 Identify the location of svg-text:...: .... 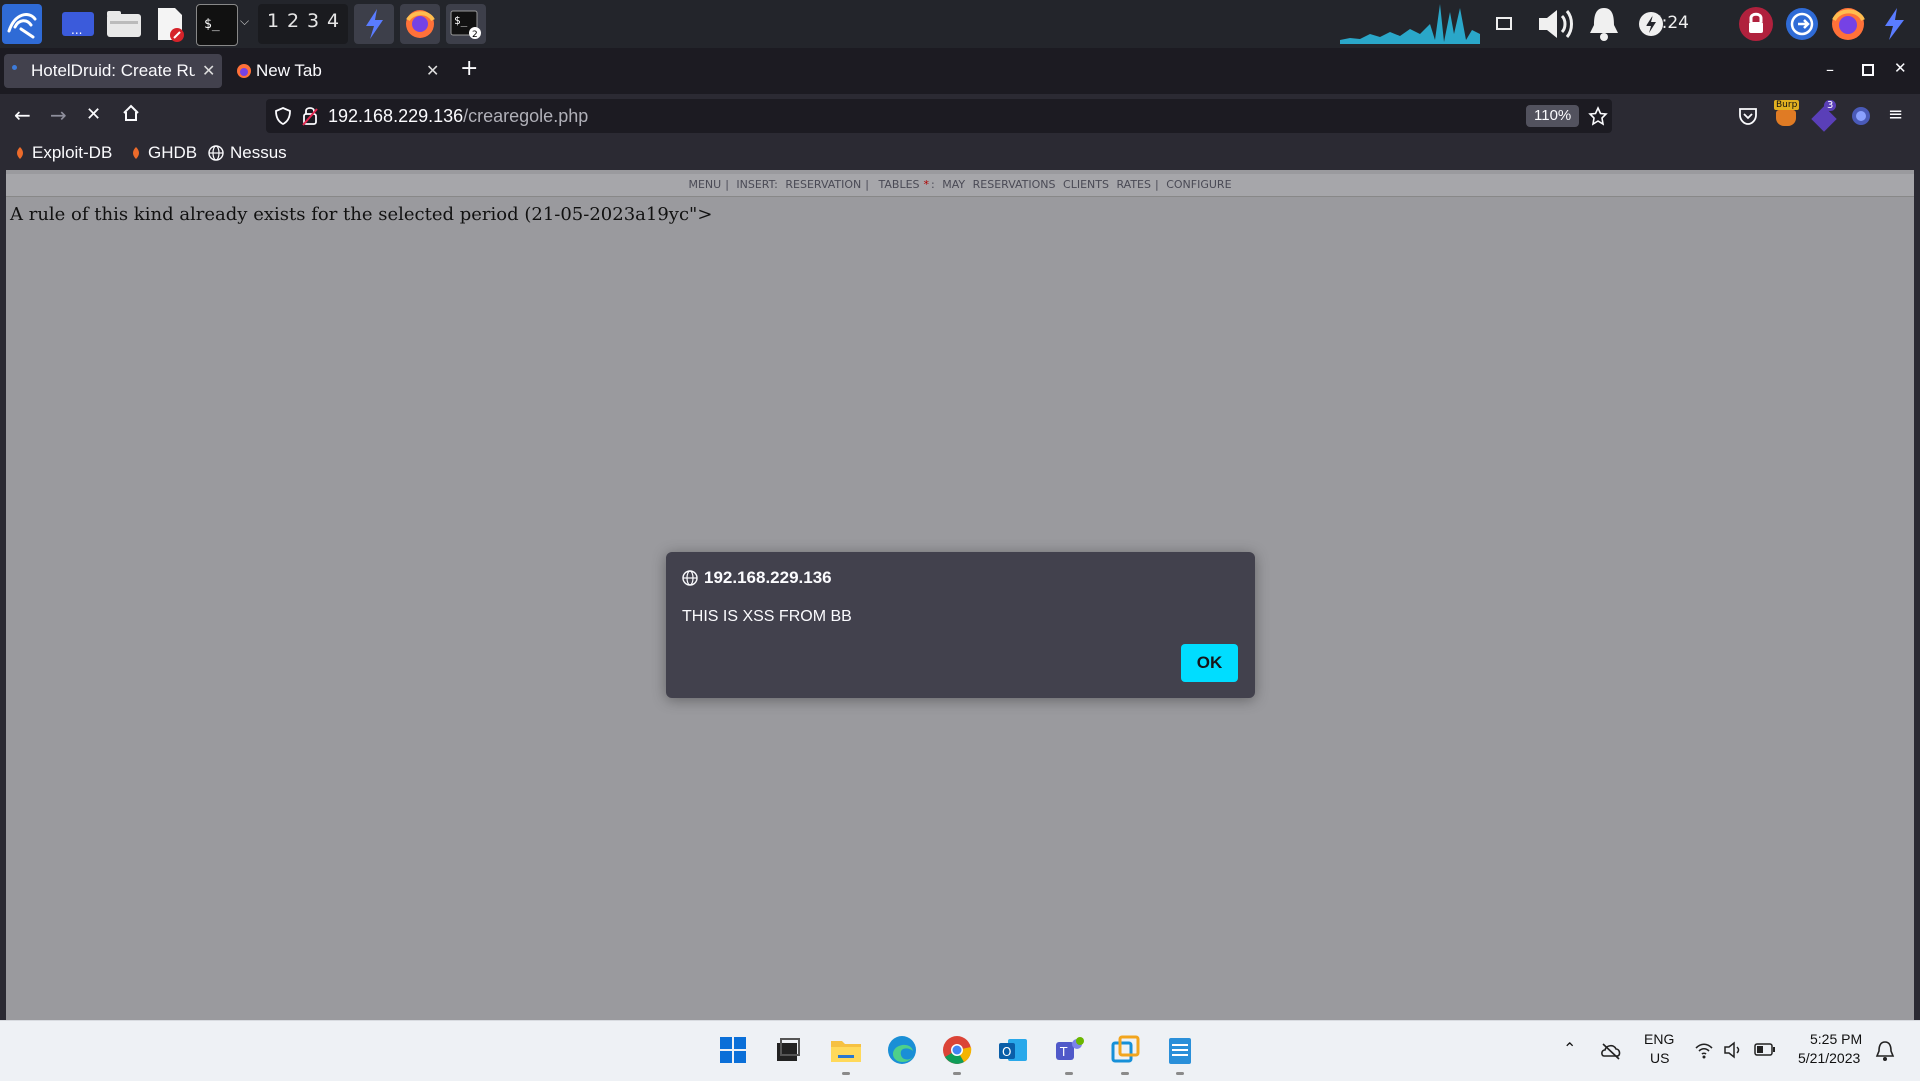
(76, 30).